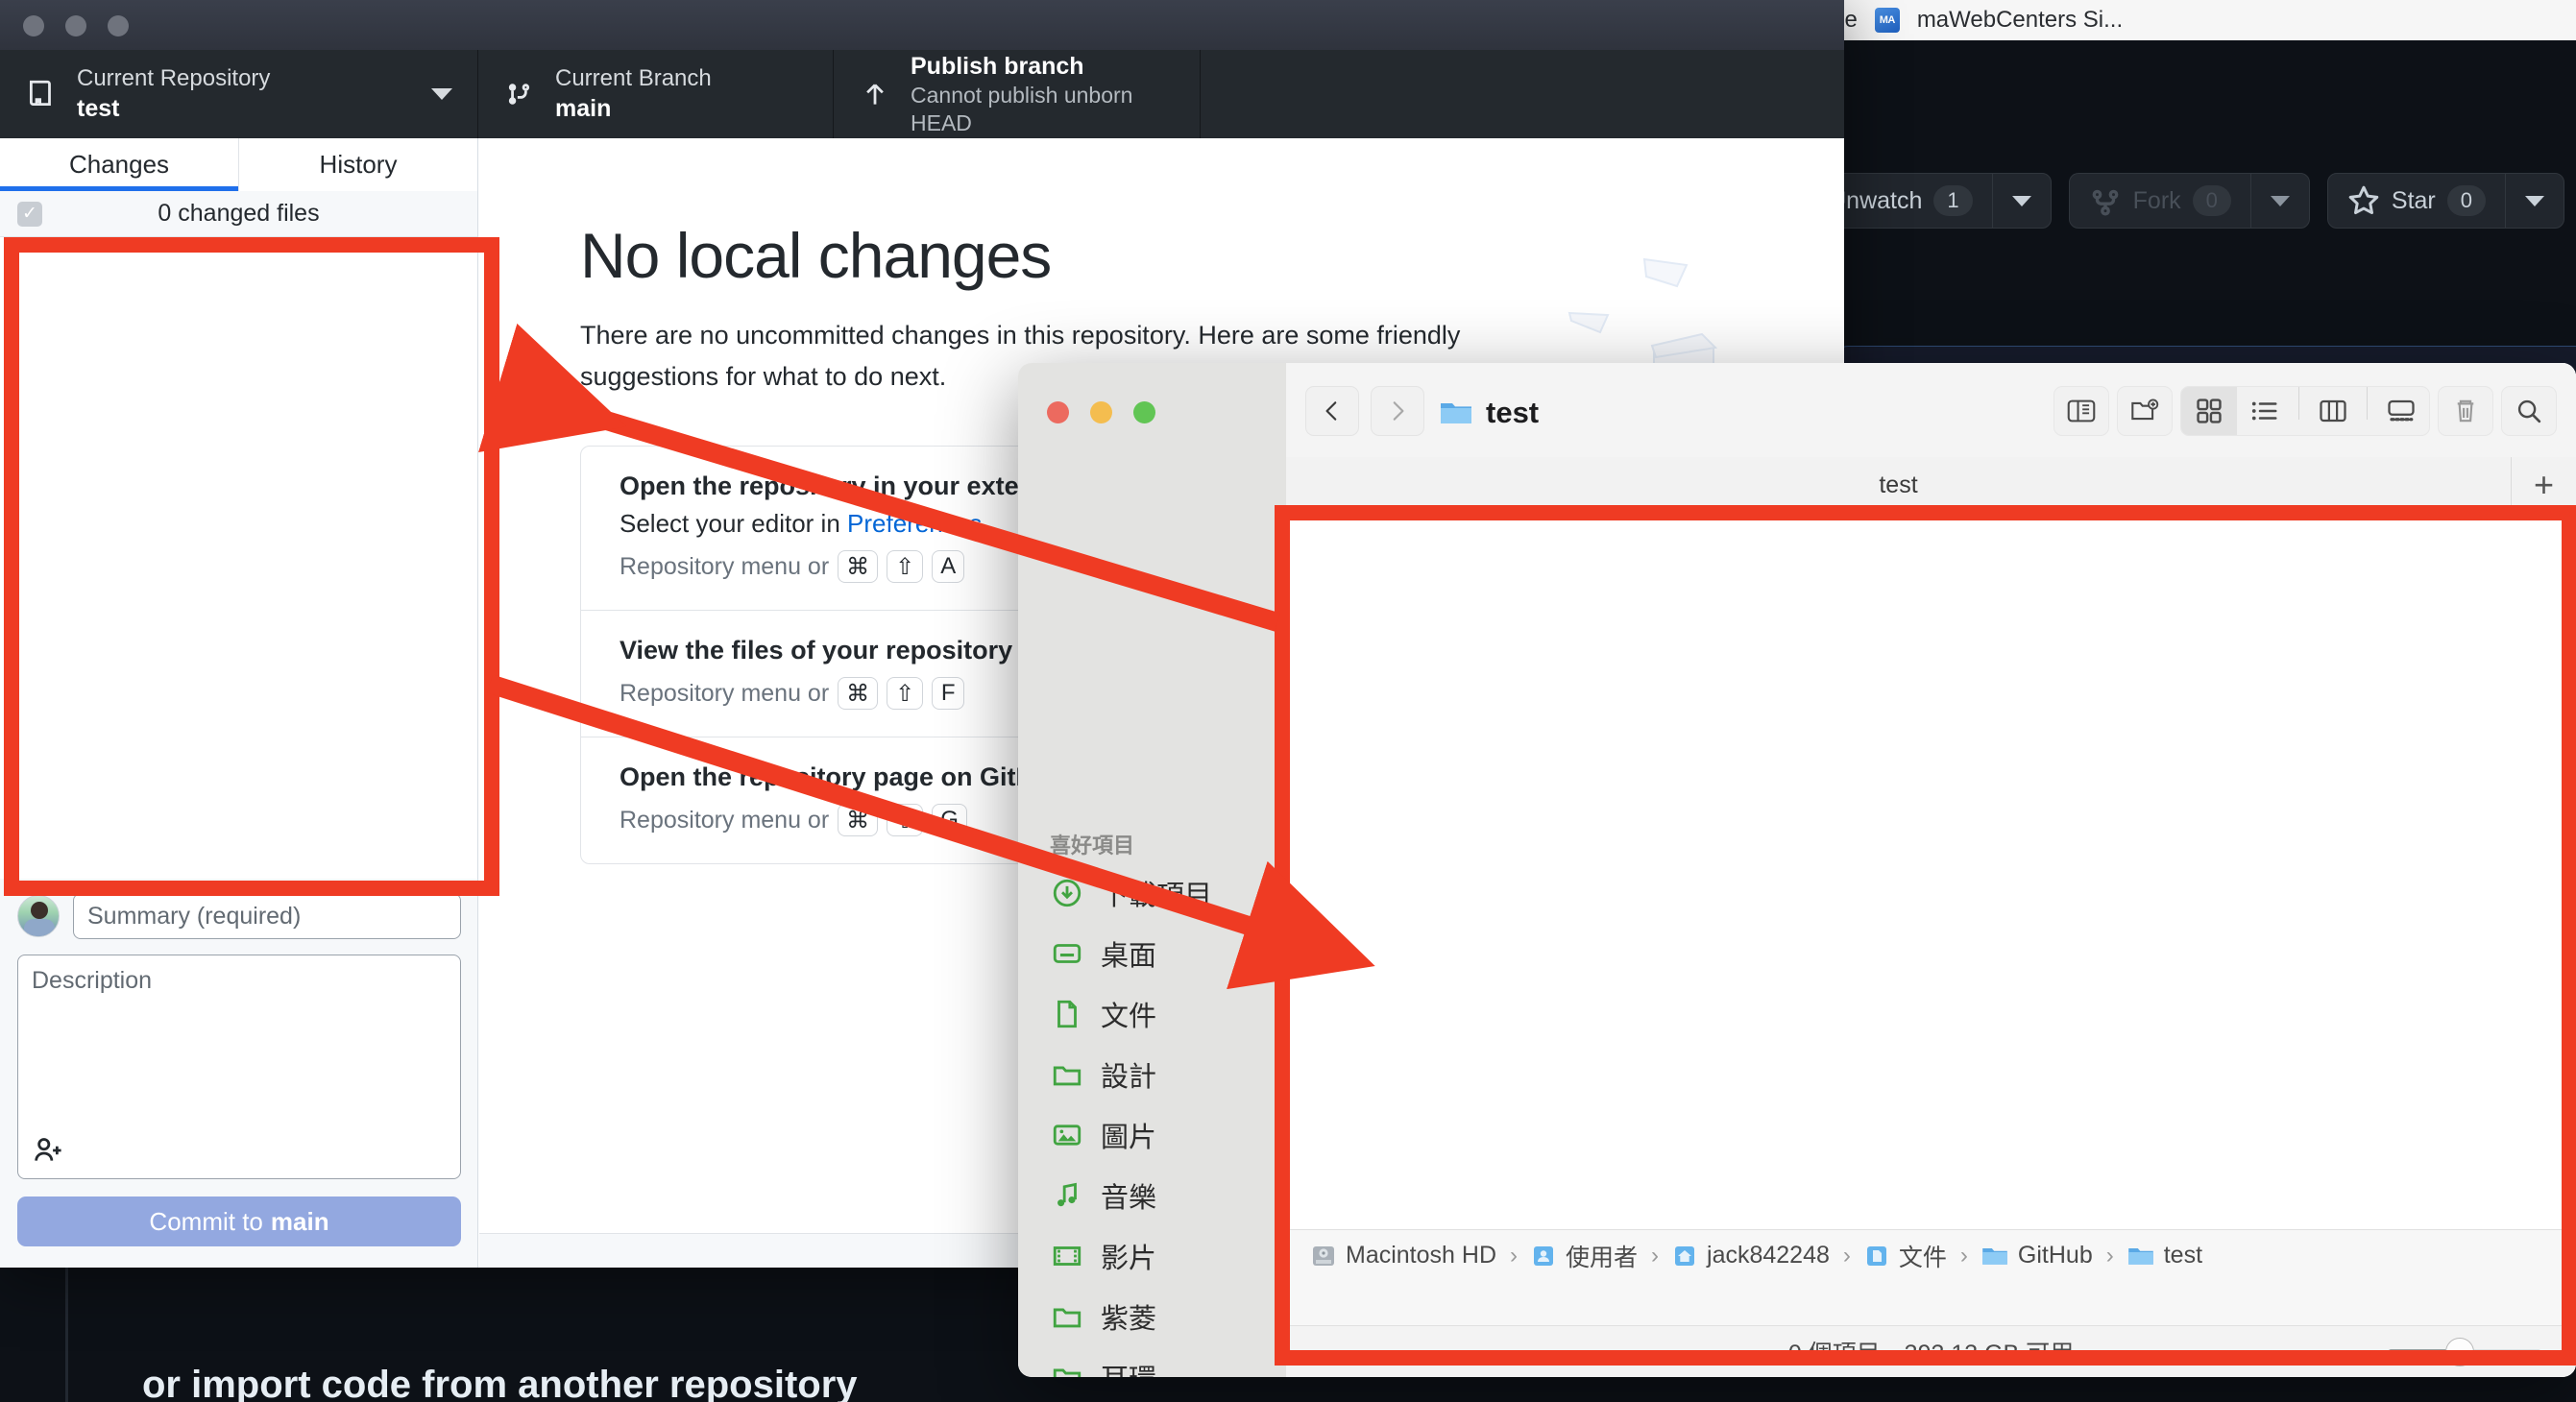  I want to click on tab-history-label: History, so click(358, 164).